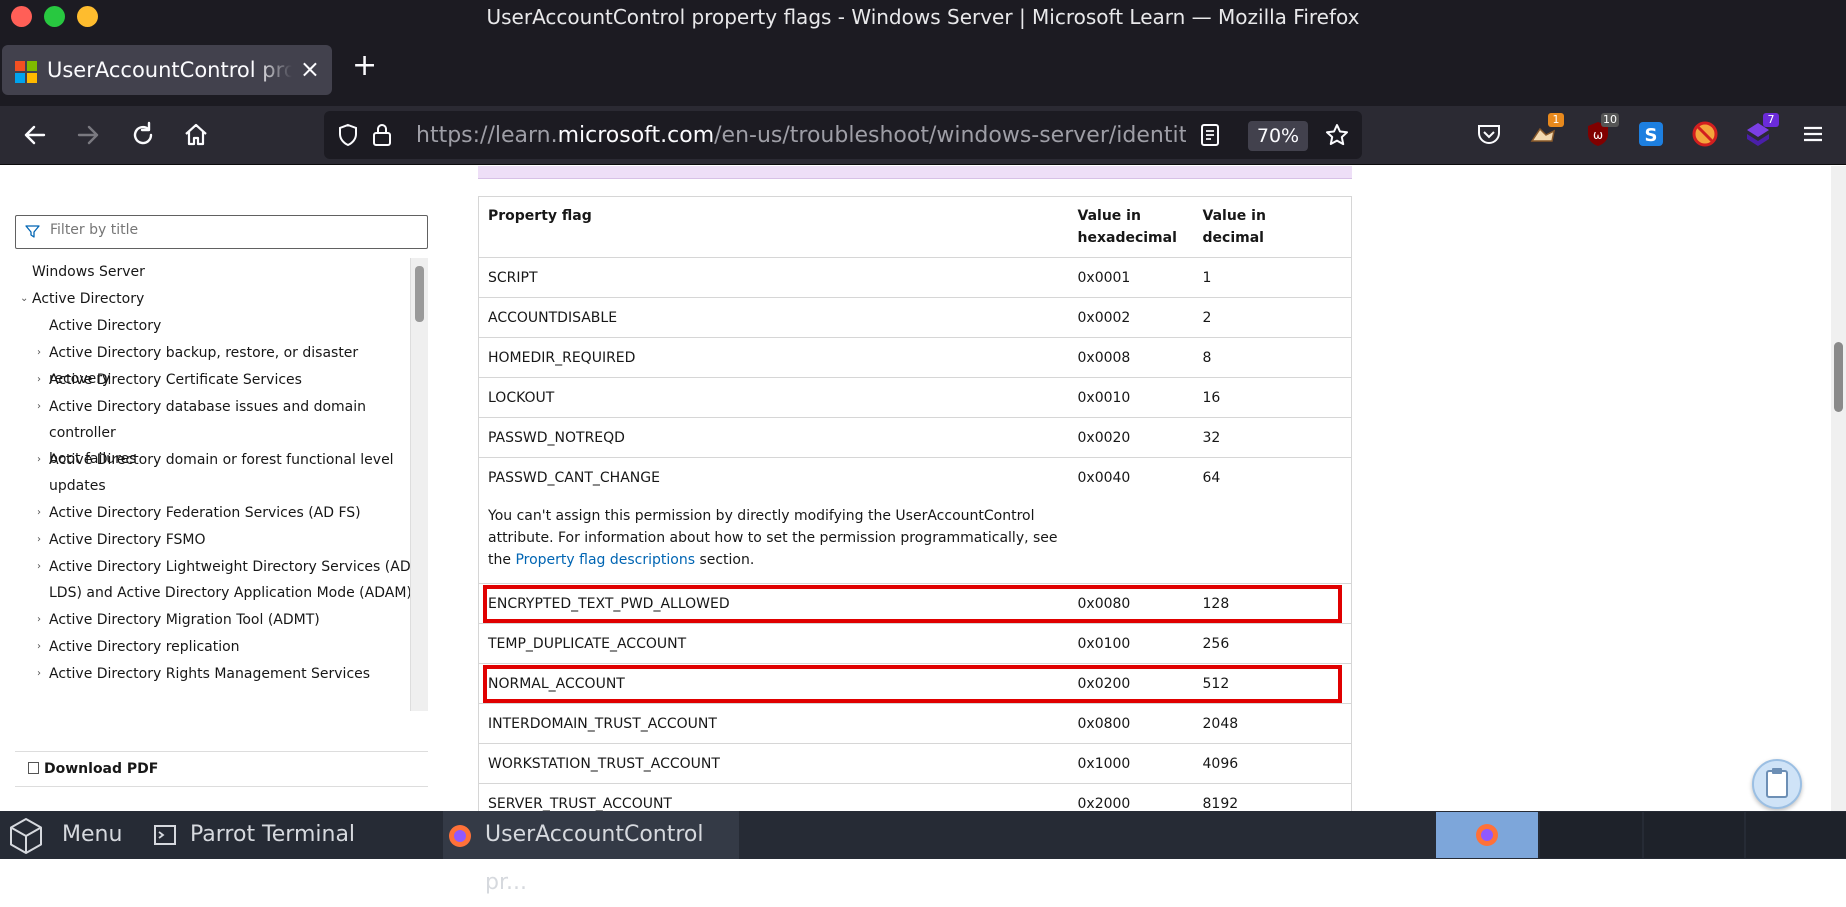 This screenshot has width=1846, height=907. Describe the element at coordinates (35, 135) in the screenshot. I see `back-icon` at that location.